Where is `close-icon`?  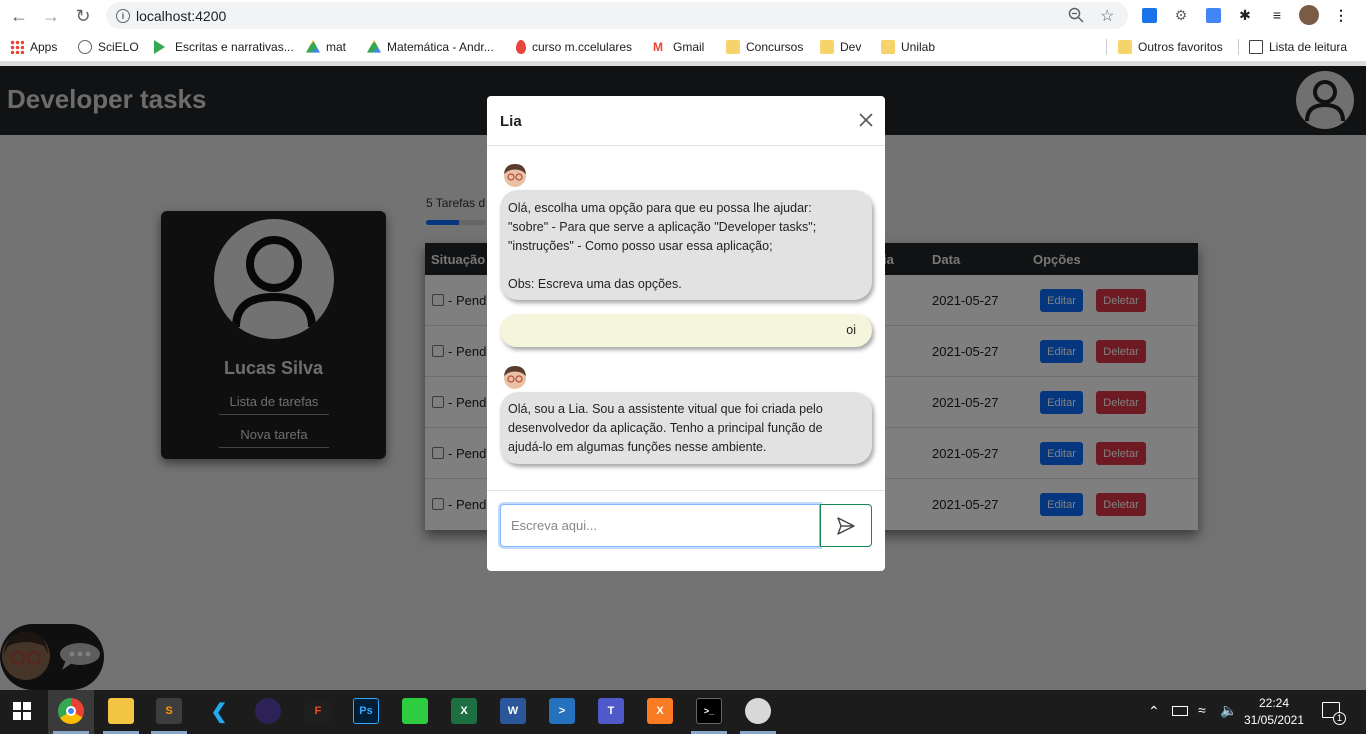
close-icon is located at coordinates (866, 120).